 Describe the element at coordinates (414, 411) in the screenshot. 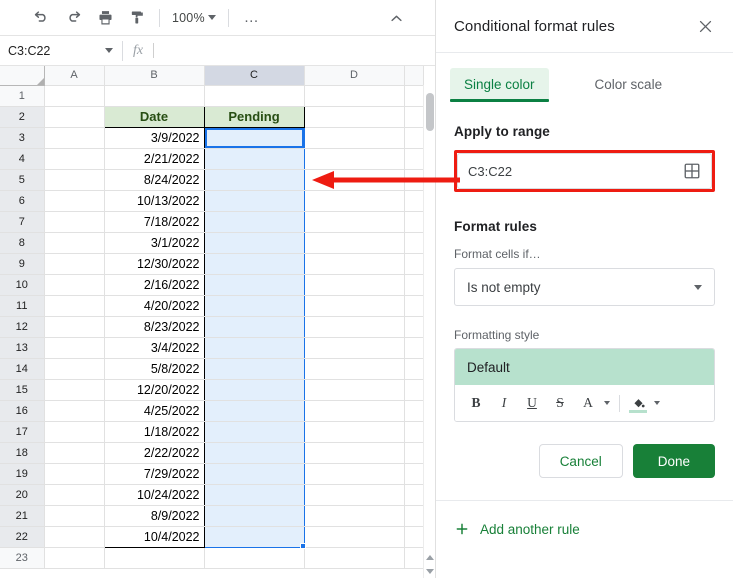

I see `cell-e16` at that location.